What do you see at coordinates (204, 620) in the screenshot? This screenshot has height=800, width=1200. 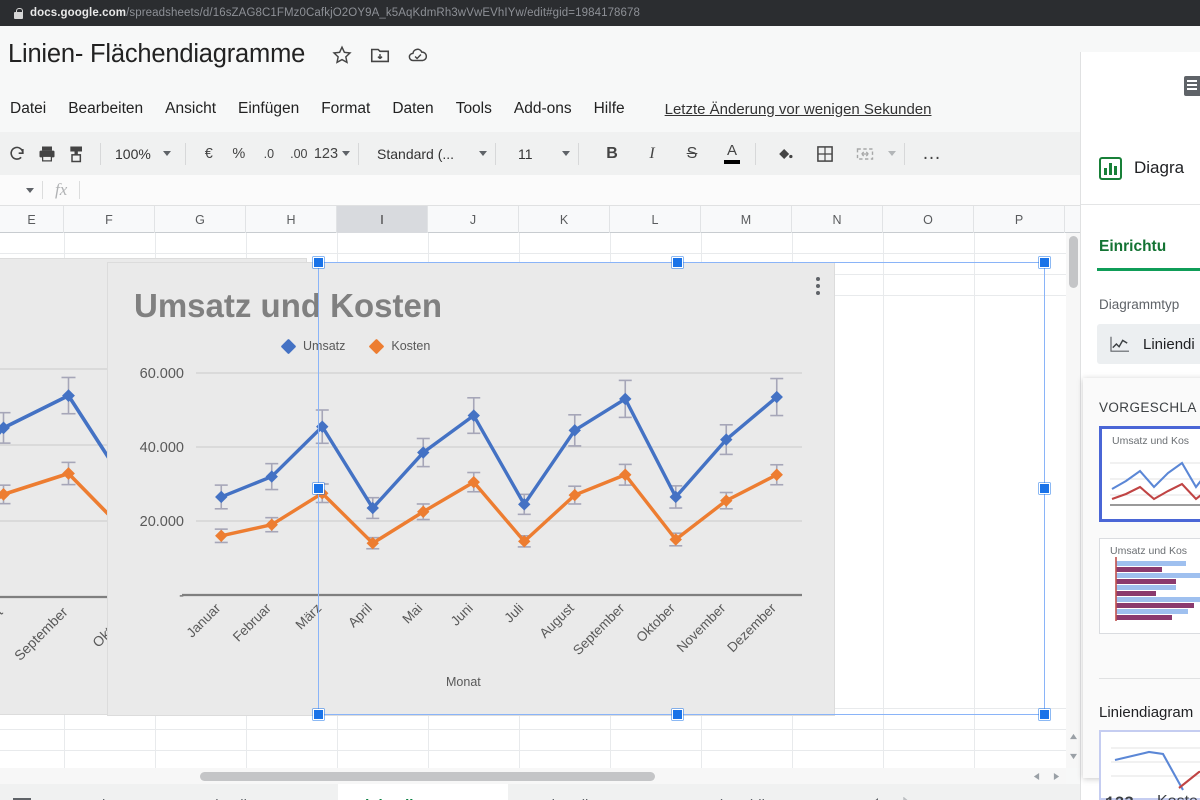 I see `x-axis-tick: Januar` at bounding box center [204, 620].